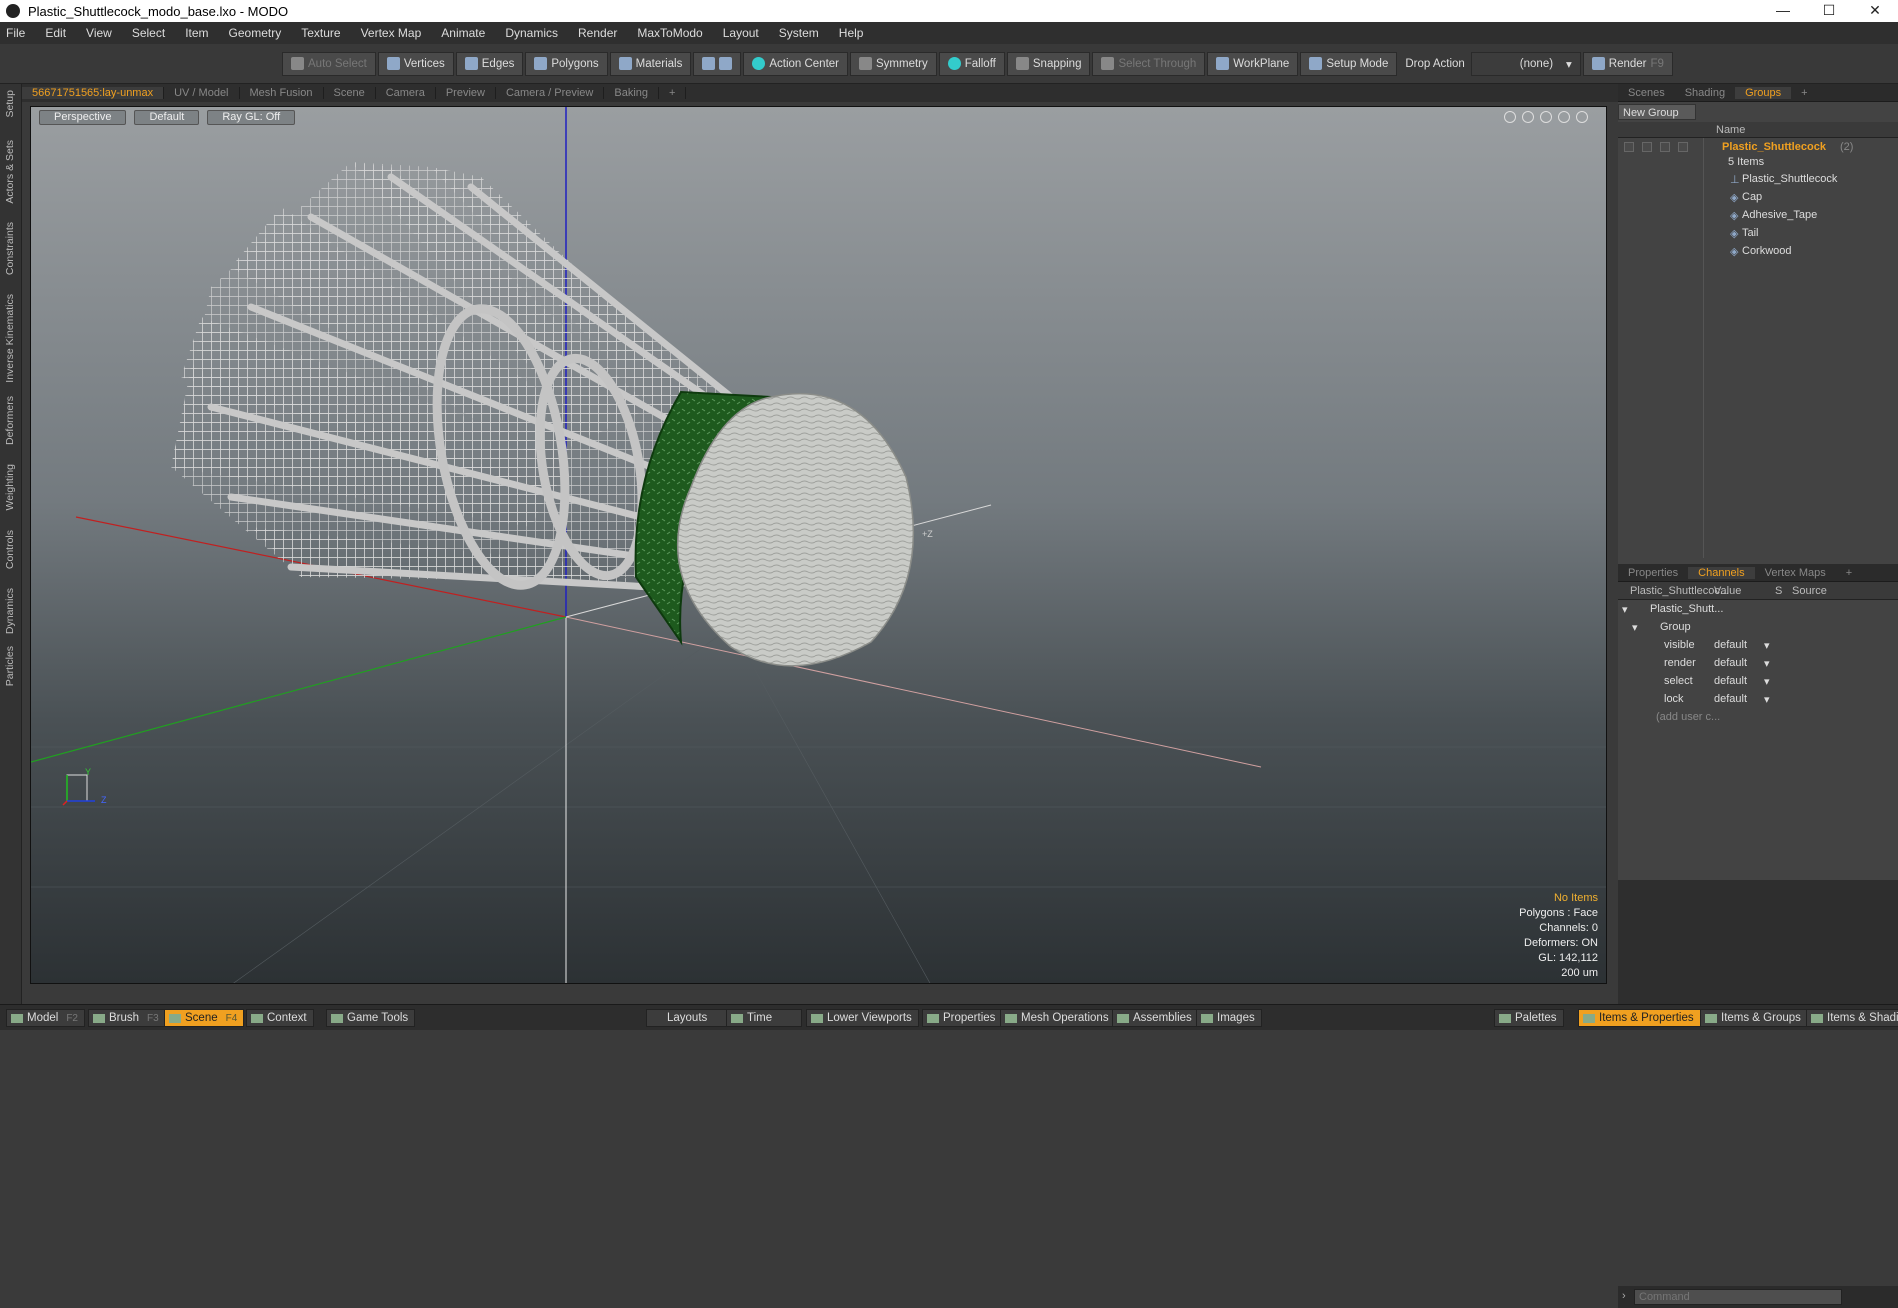 This screenshot has width=1898, height=1308. Describe the element at coordinates (1510, 117) in the screenshot. I see `pan-icon` at that location.